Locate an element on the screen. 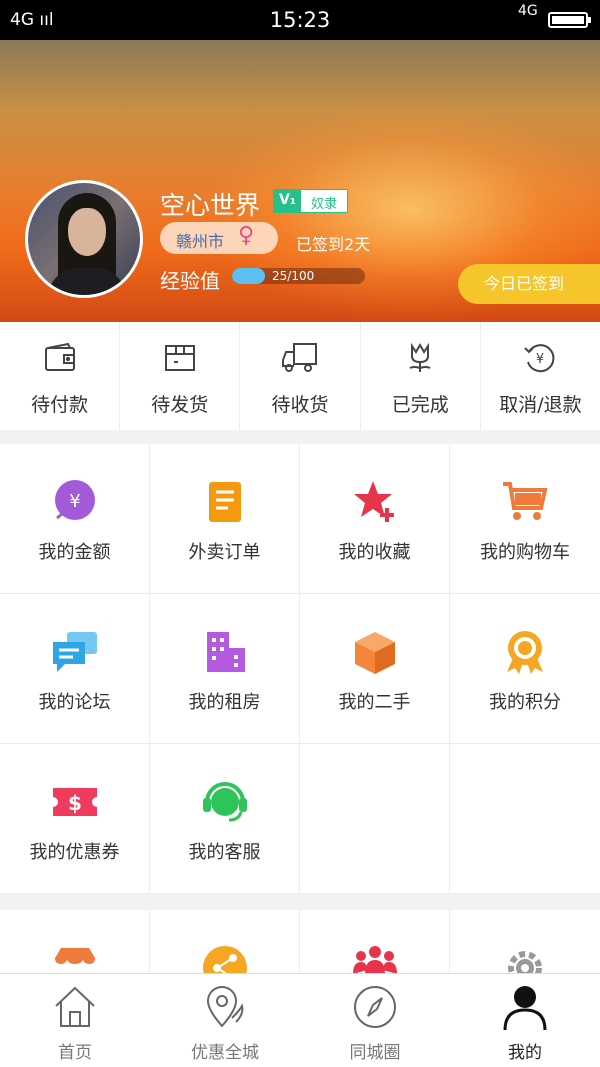 This screenshot has height=1067, width=600. bottom-tab-bar: 首页 优惠全城 同城圈 我的 is located at coordinates (300, 1020).